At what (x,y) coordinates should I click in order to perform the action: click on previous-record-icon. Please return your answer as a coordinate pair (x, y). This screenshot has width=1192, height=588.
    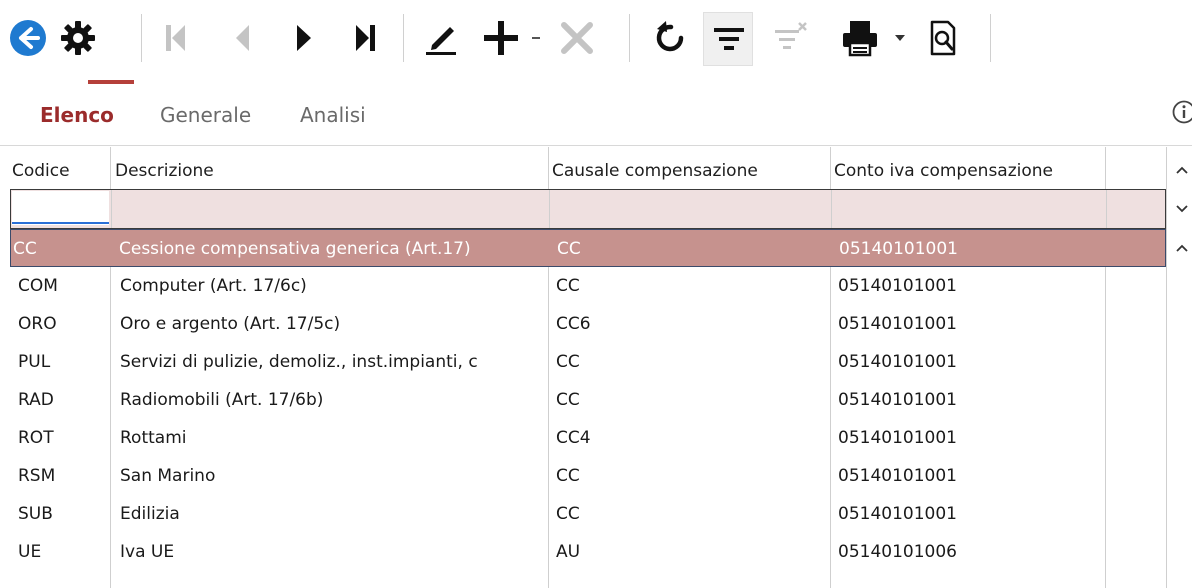
    Looking at the image, I should click on (242, 38).